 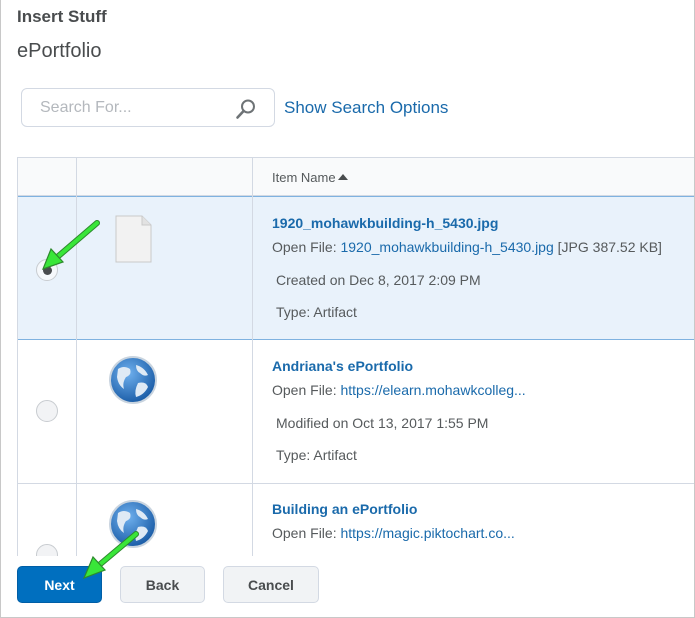 What do you see at coordinates (59, 51) in the screenshot?
I see `page-title: ePortfolio` at bounding box center [59, 51].